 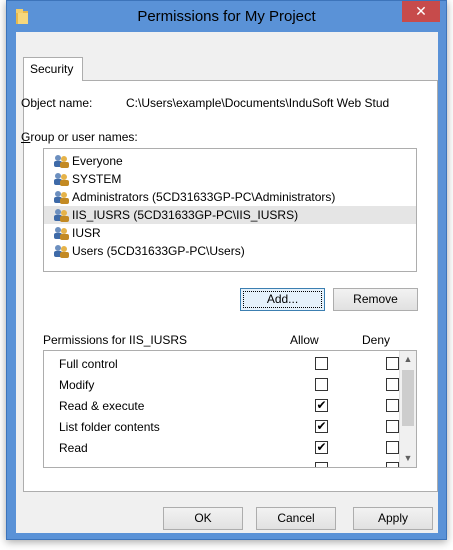 What do you see at coordinates (221, 385) in the screenshot?
I see `permission-row: Modify` at bounding box center [221, 385].